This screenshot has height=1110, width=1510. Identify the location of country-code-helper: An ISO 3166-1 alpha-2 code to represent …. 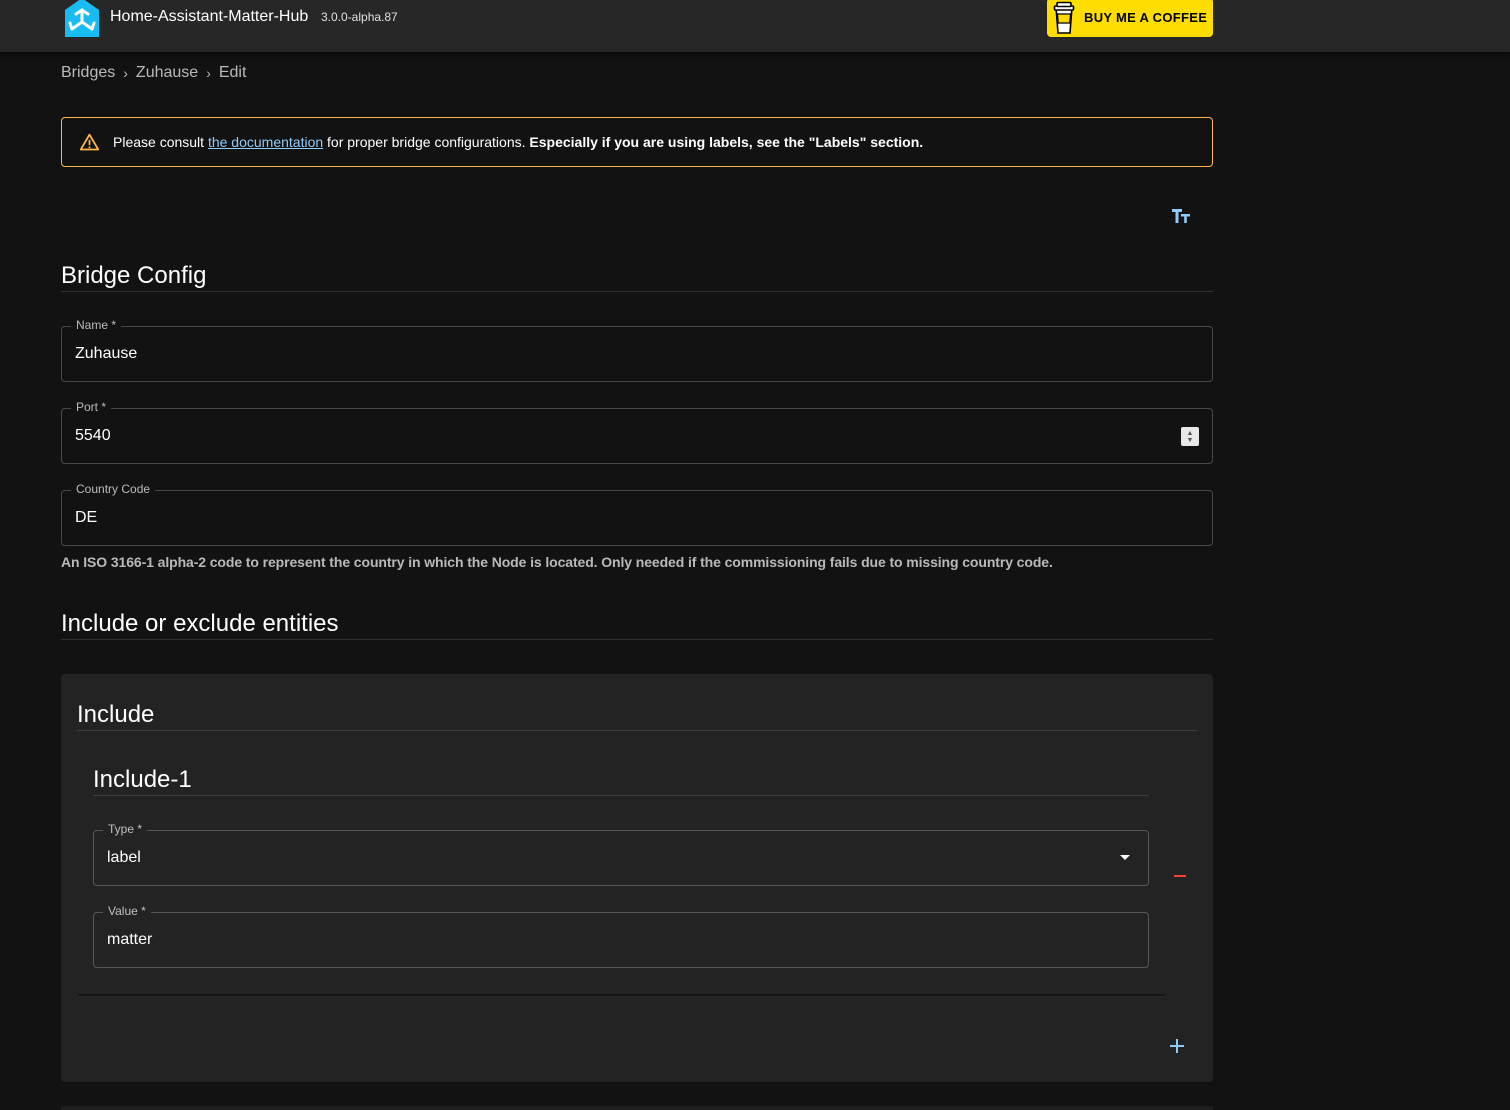
(557, 562).